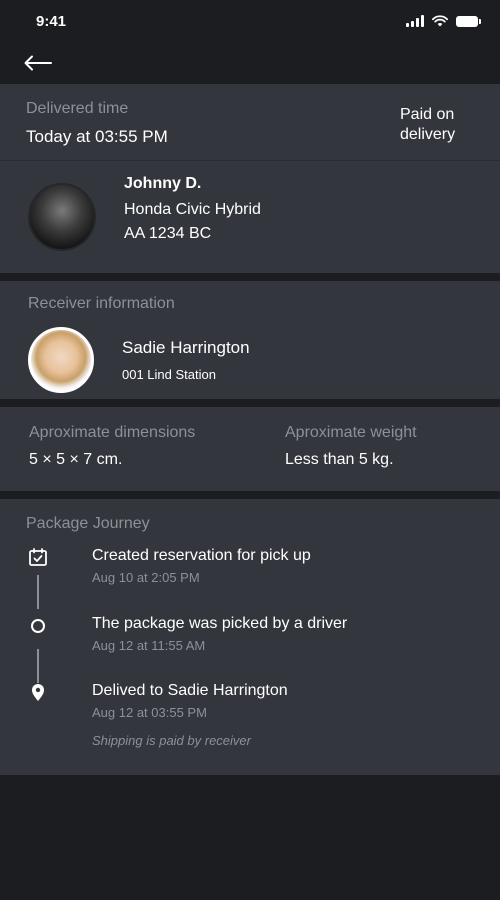  What do you see at coordinates (112, 432) in the screenshot?
I see `dimensions-label: Aproximate dimensions` at bounding box center [112, 432].